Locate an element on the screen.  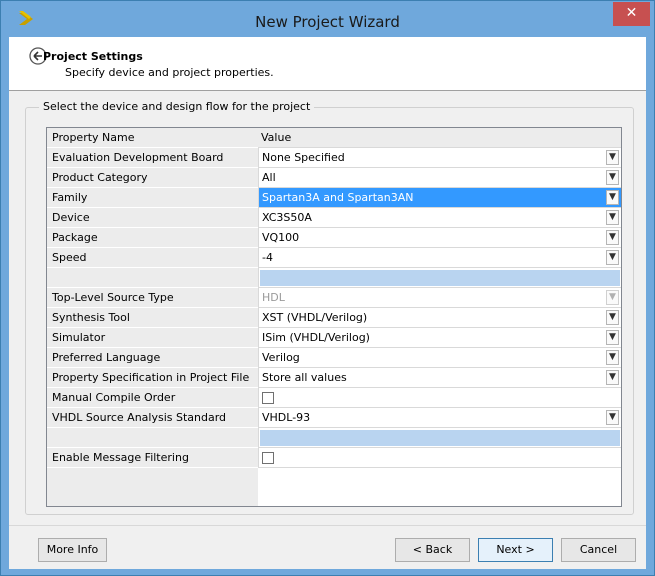
property-value: VQ100 is located at coordinates (281, 237).